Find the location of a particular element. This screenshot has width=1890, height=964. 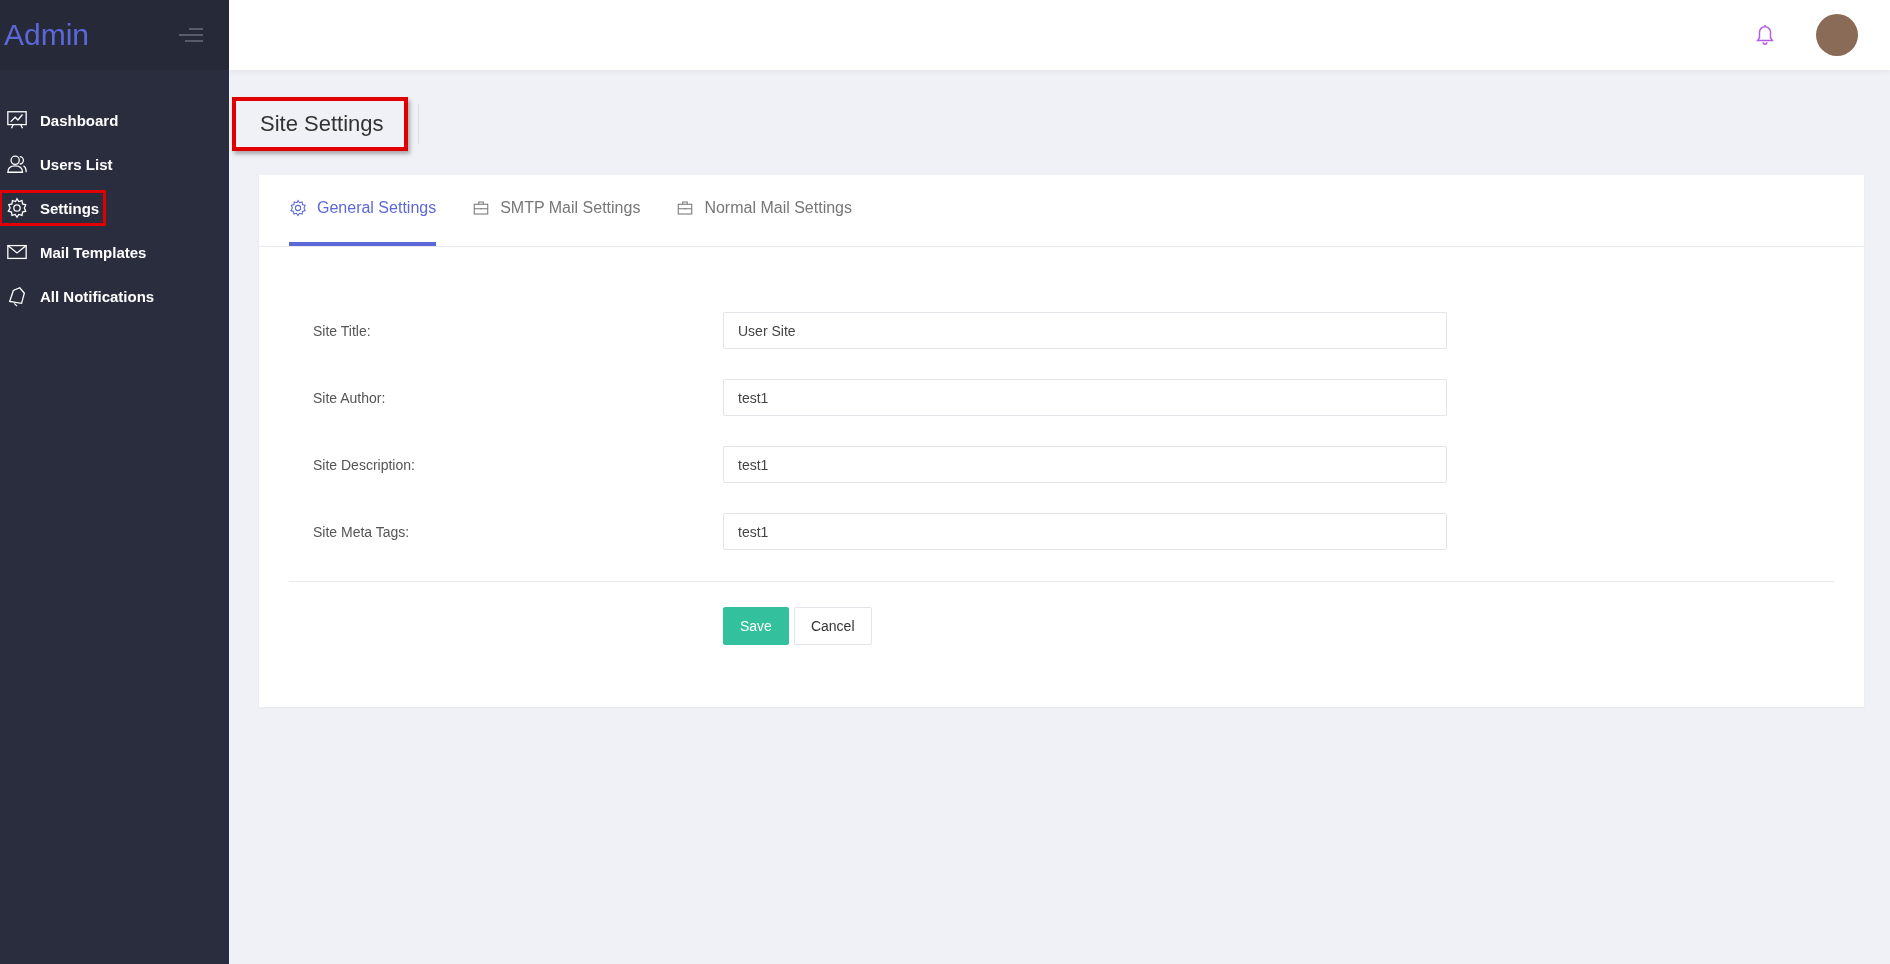

tab: Normal Mail Settings is located at coordinates (764, 210).